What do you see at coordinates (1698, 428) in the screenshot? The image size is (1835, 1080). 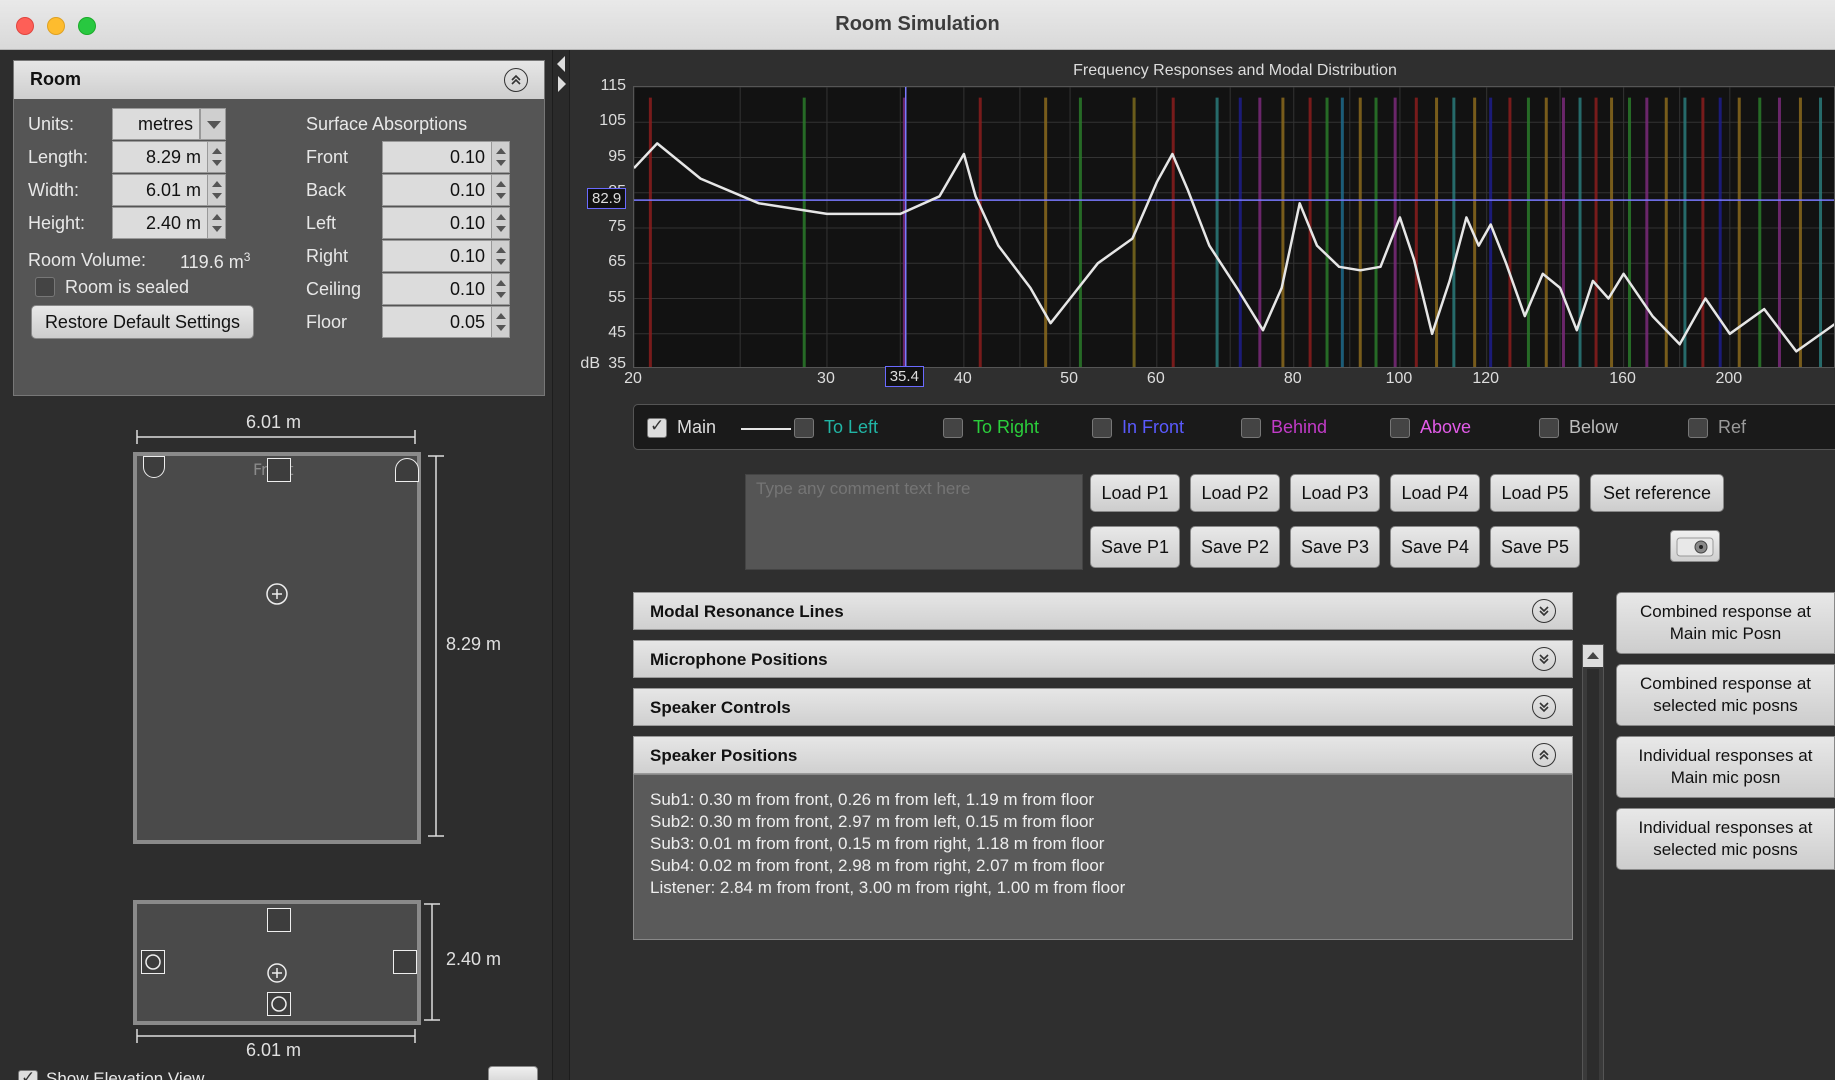 I see `legend-ref-checkbox` at bounding box center [1698, 428].